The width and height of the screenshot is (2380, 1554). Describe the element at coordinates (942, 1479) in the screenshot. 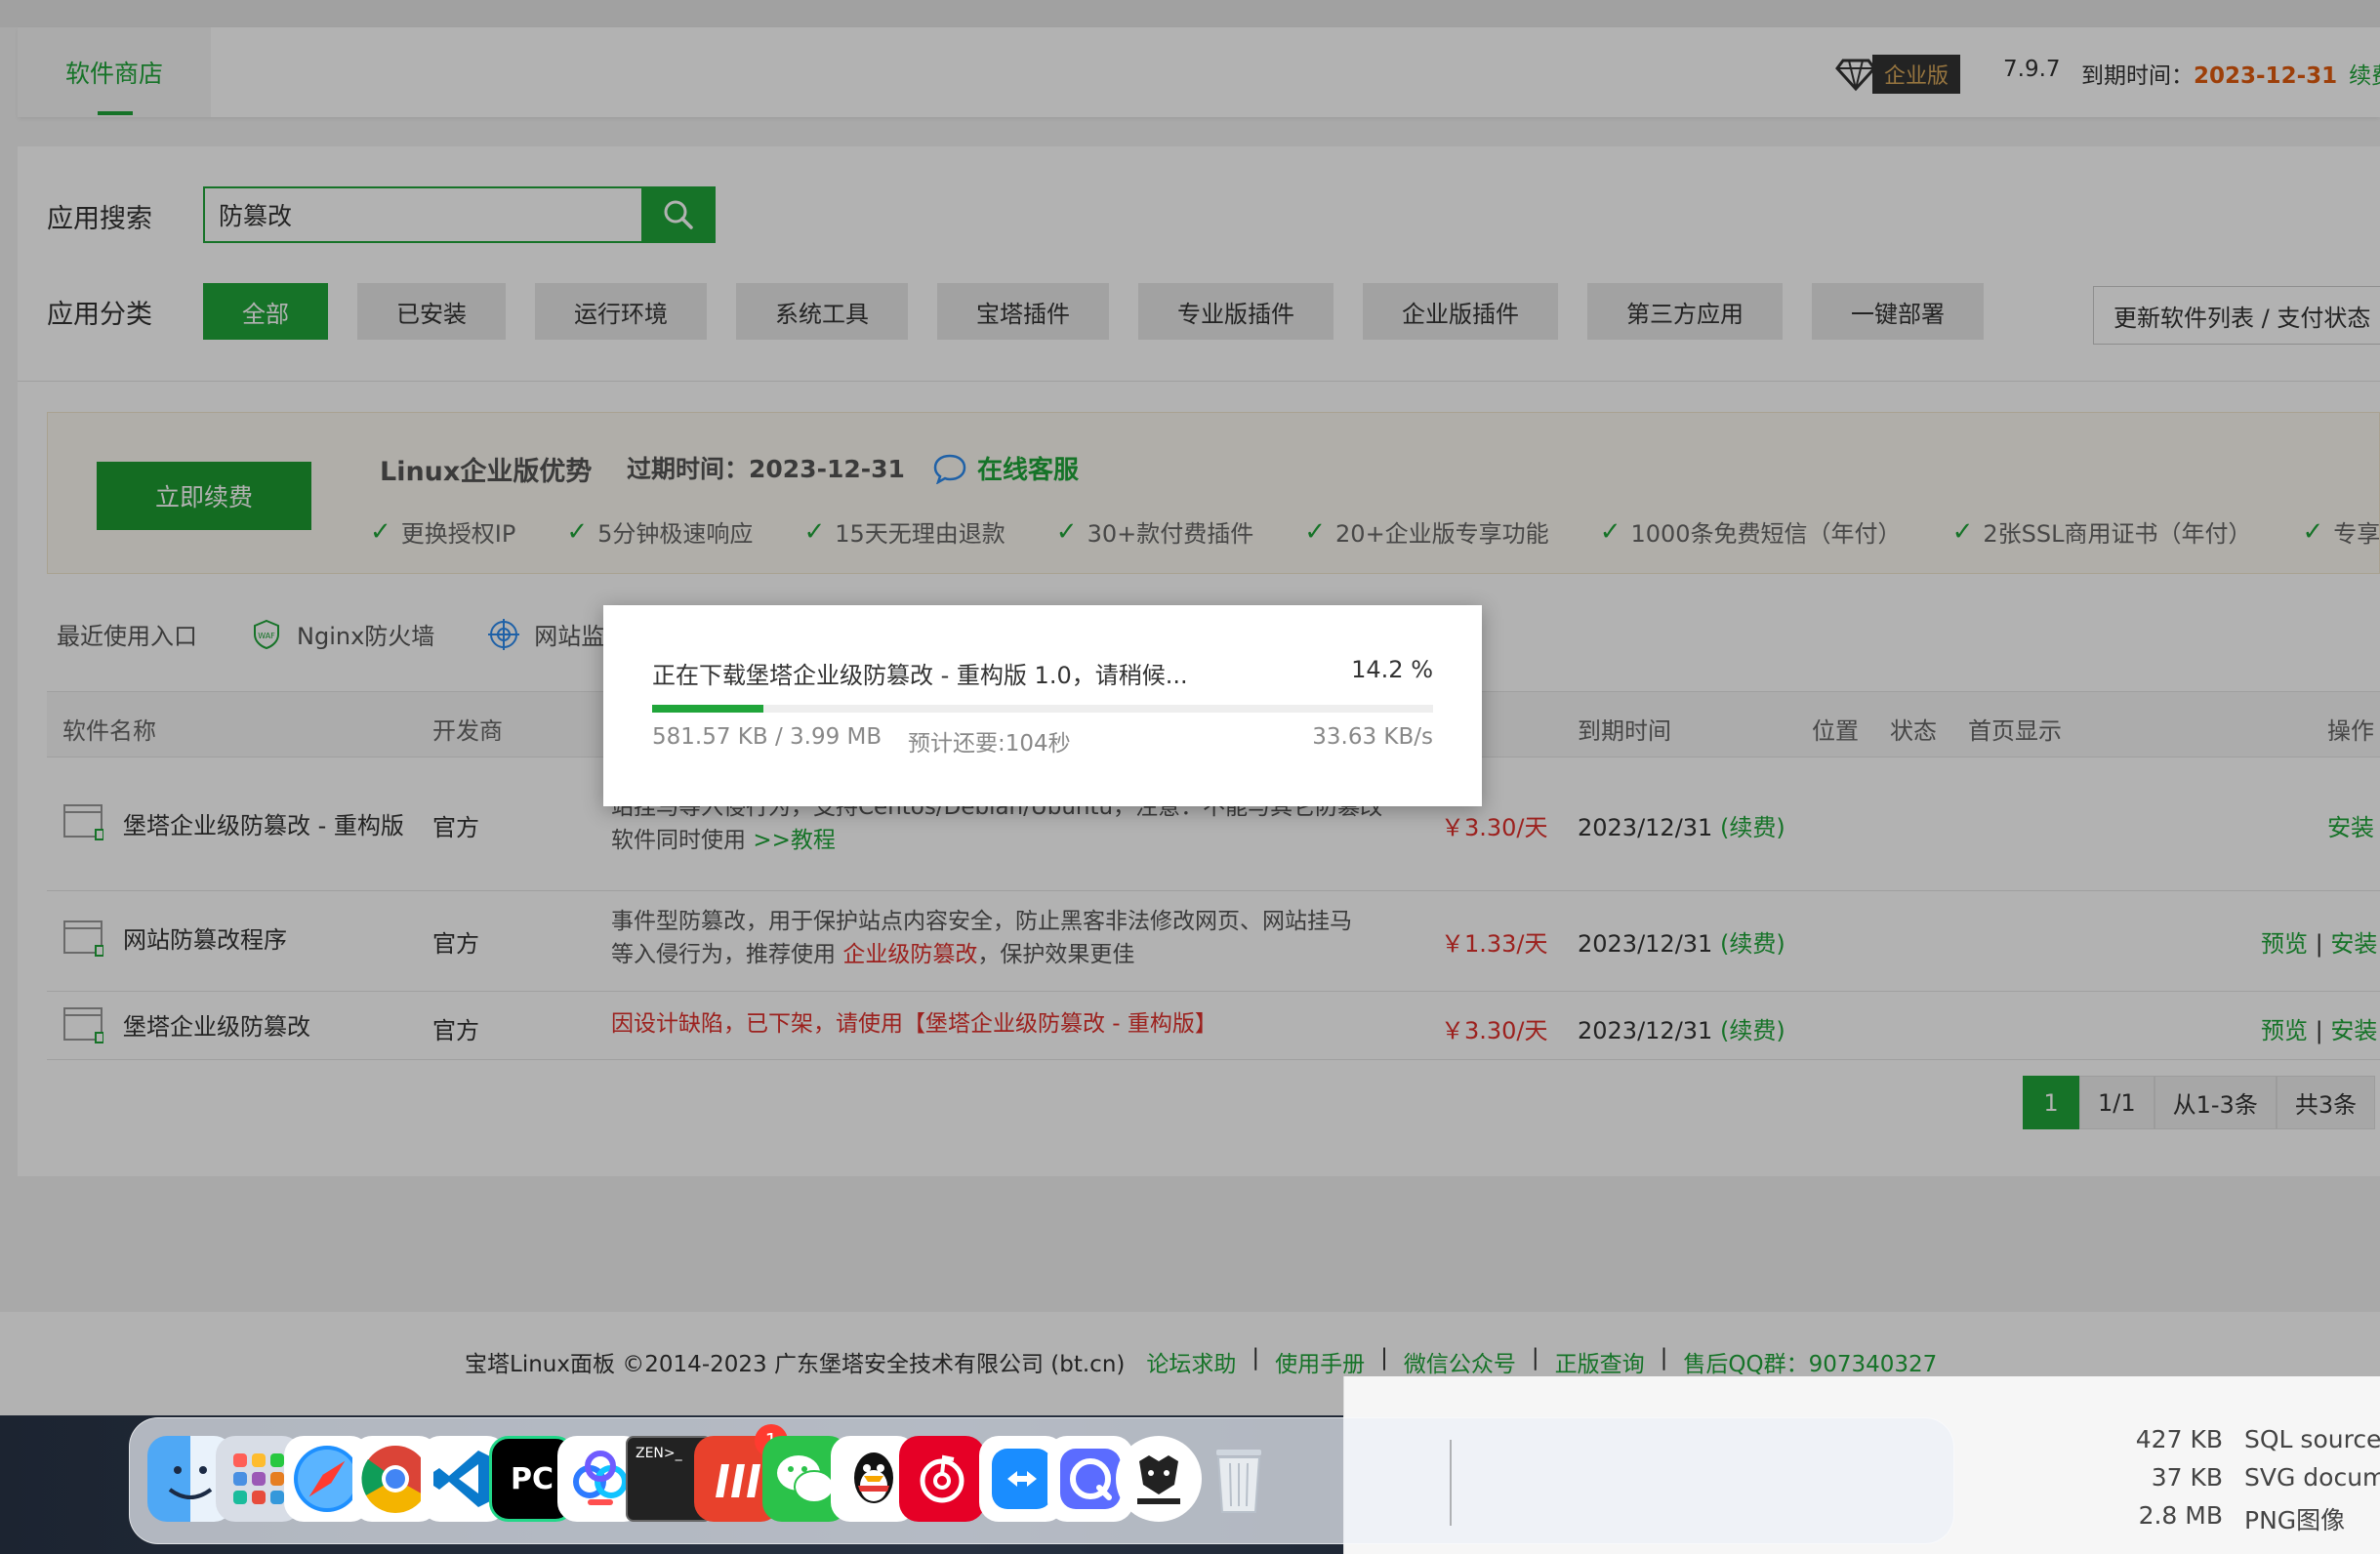

I see `netease-music-icon` at that location.